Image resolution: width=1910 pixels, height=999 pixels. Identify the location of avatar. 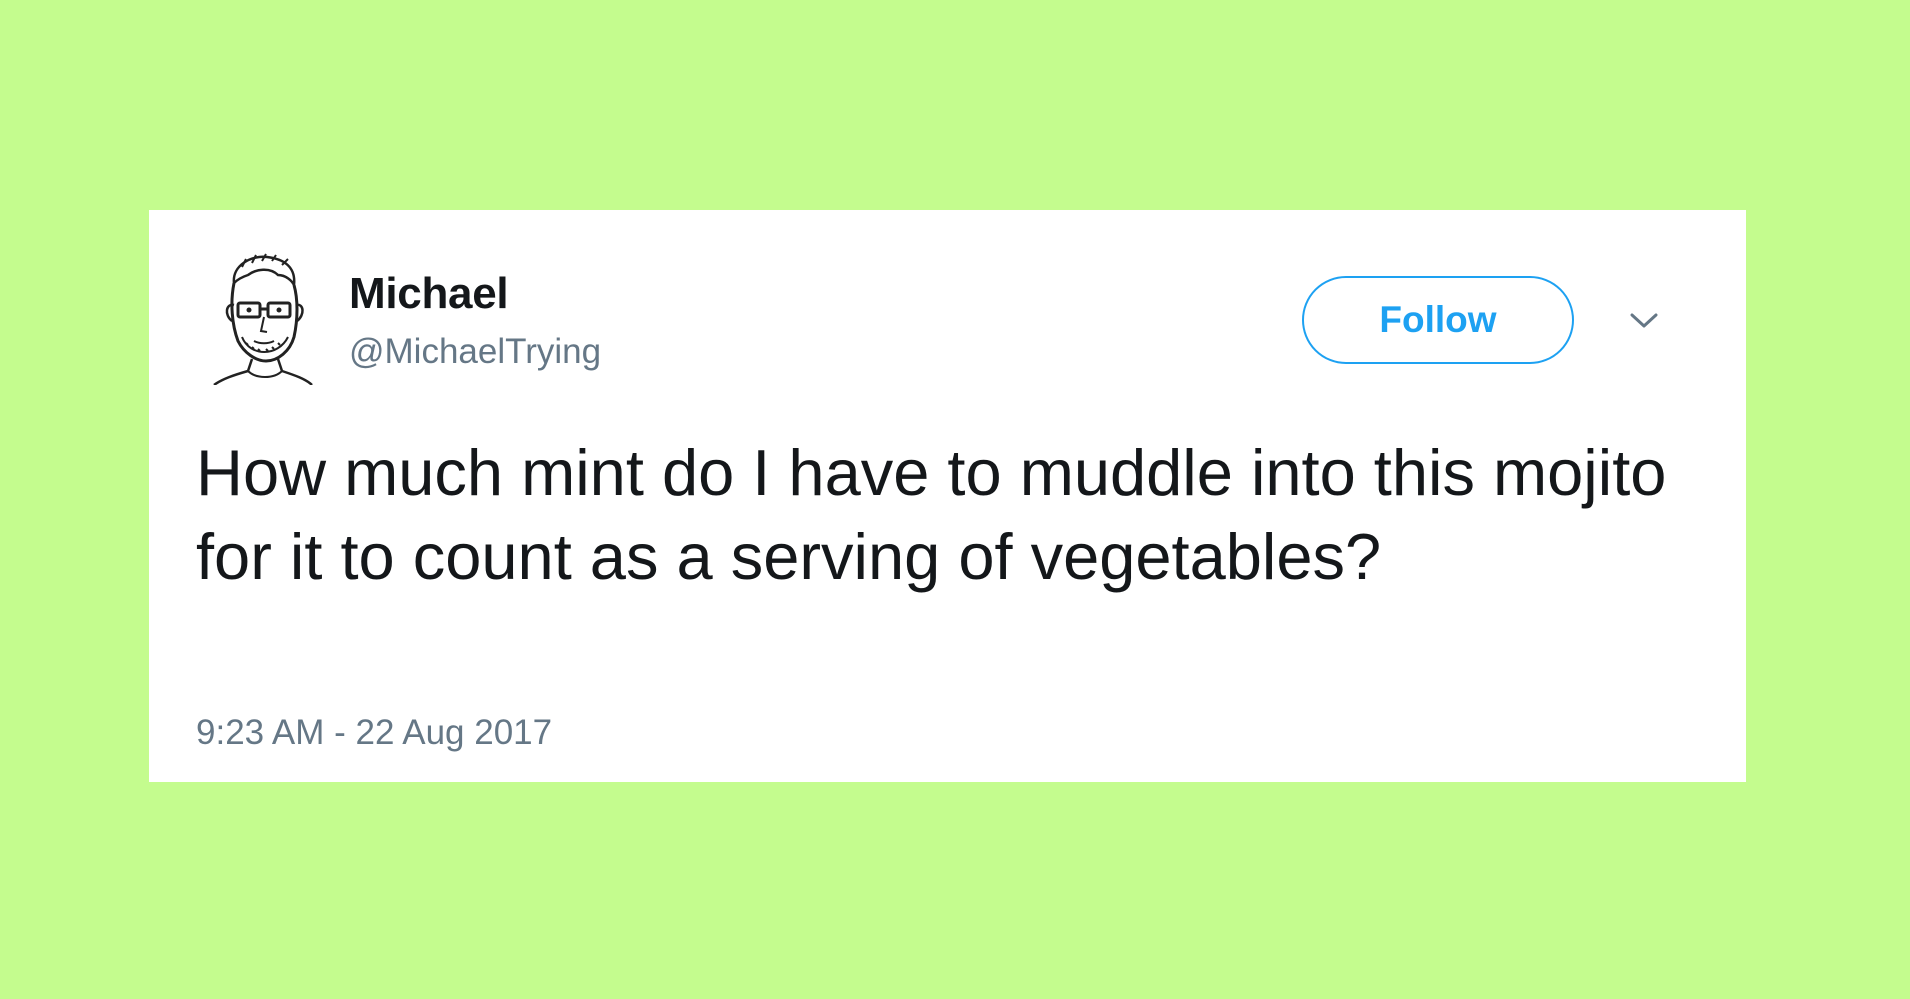
(263, 319).